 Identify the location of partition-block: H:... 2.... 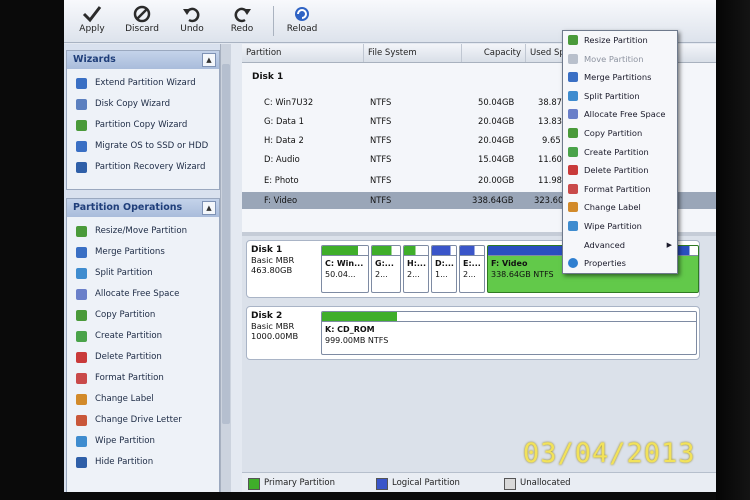
(416, 269).